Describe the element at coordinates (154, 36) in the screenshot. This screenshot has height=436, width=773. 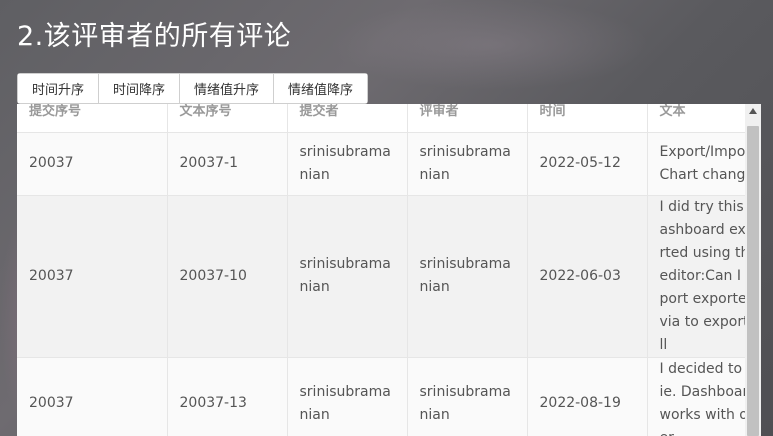
I see `page-title: 2.该评审者的所有评论` at that location.